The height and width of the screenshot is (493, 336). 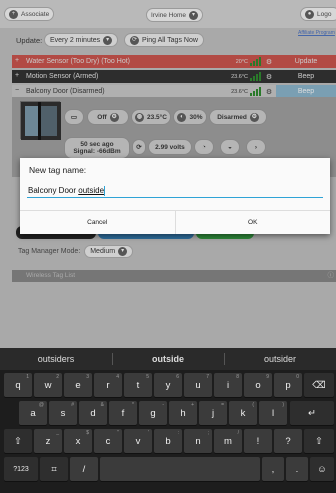 I want to click on signal-strength-icon, so click(x=256, y=76).